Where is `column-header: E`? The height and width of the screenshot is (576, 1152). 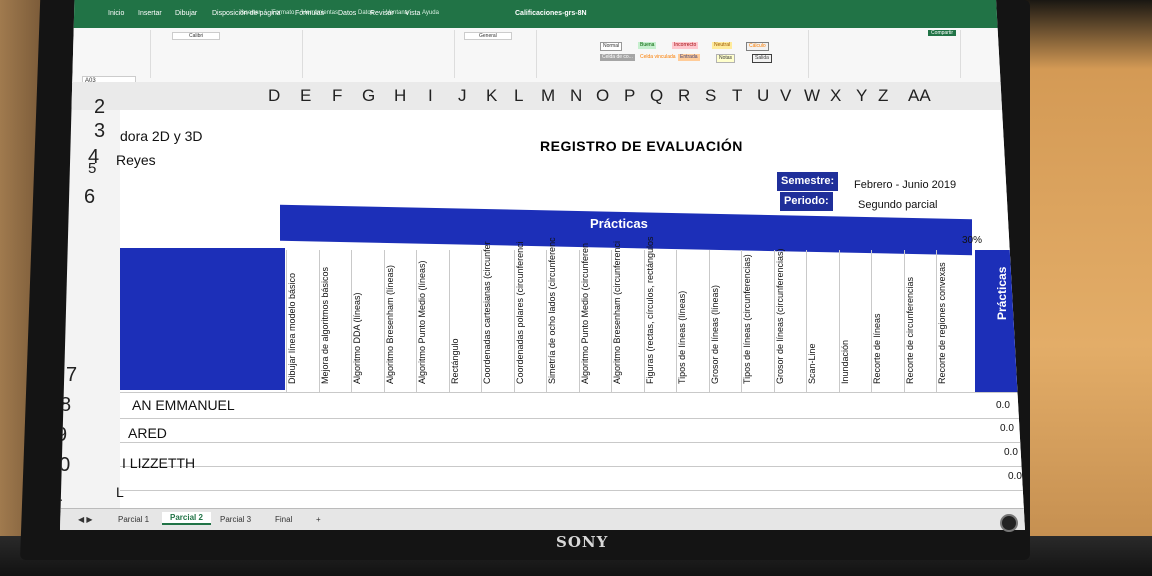
column-header: E is located at coordinates (305, 96).